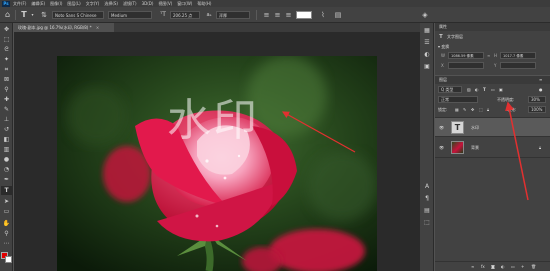 This screenshot has width=550, height=271. I want to click on arrow-to-opacity, so click(517, 151).